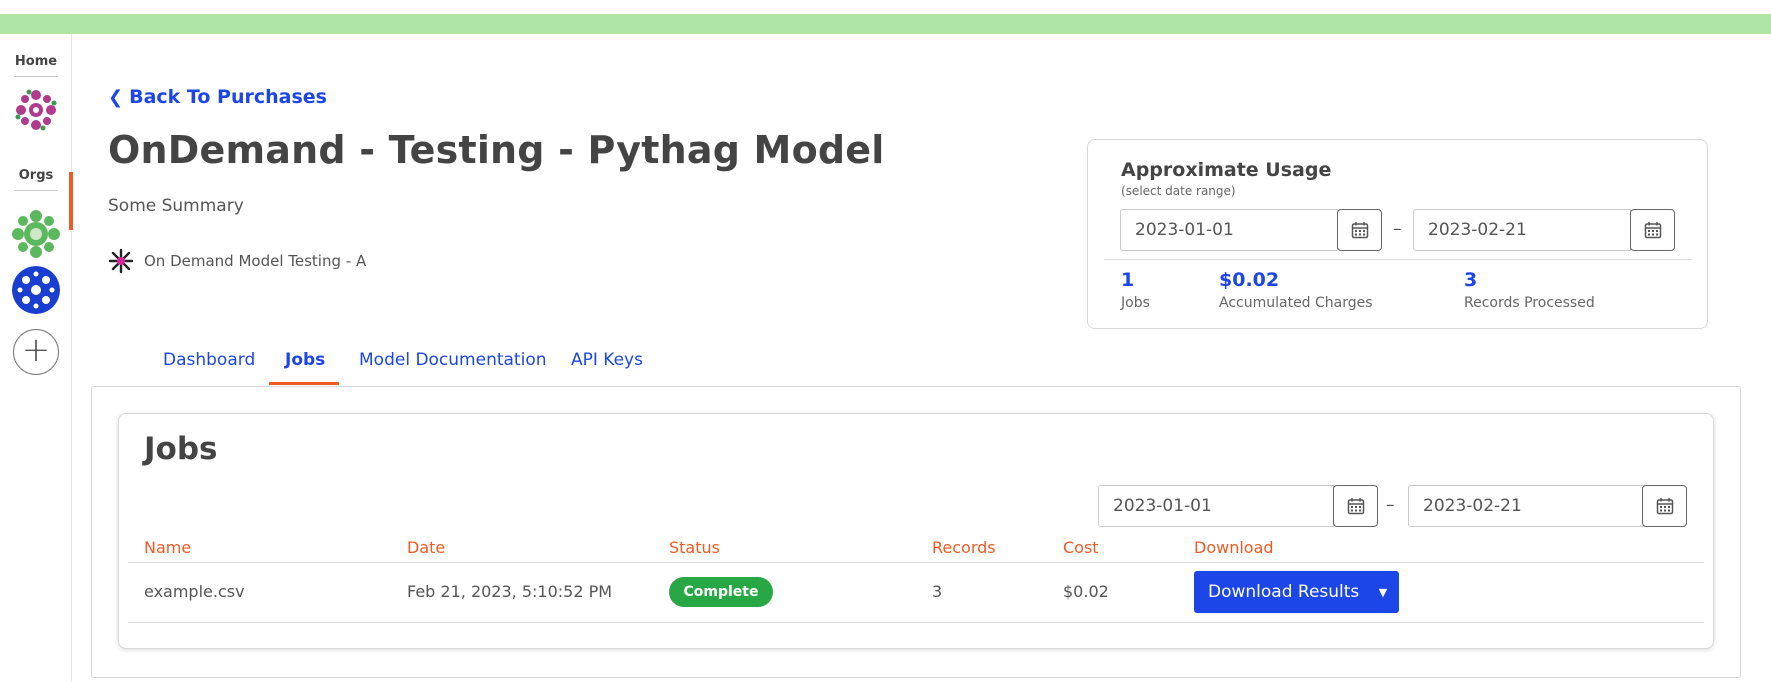 The width and height of the screenshot is (1771, 682). Describe the element at coordinates (964, 547) in the screenshot. I see `column-header-records: Records` at that location.